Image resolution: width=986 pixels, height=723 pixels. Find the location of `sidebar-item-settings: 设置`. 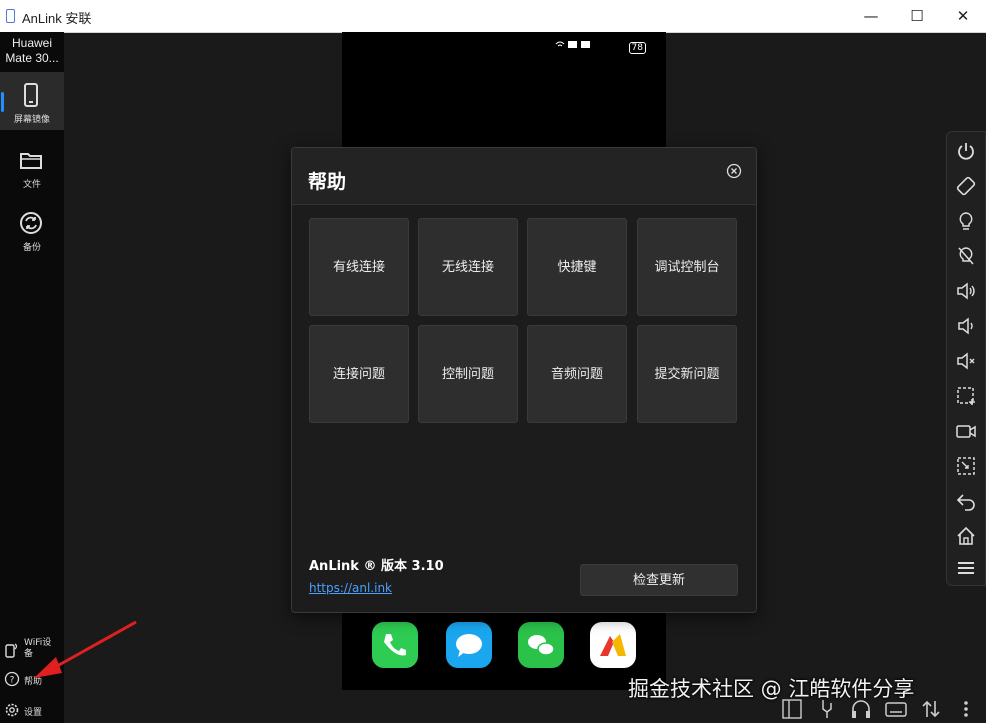

sidebar-item-settings: 设置 is located at coordinates (33, 711).